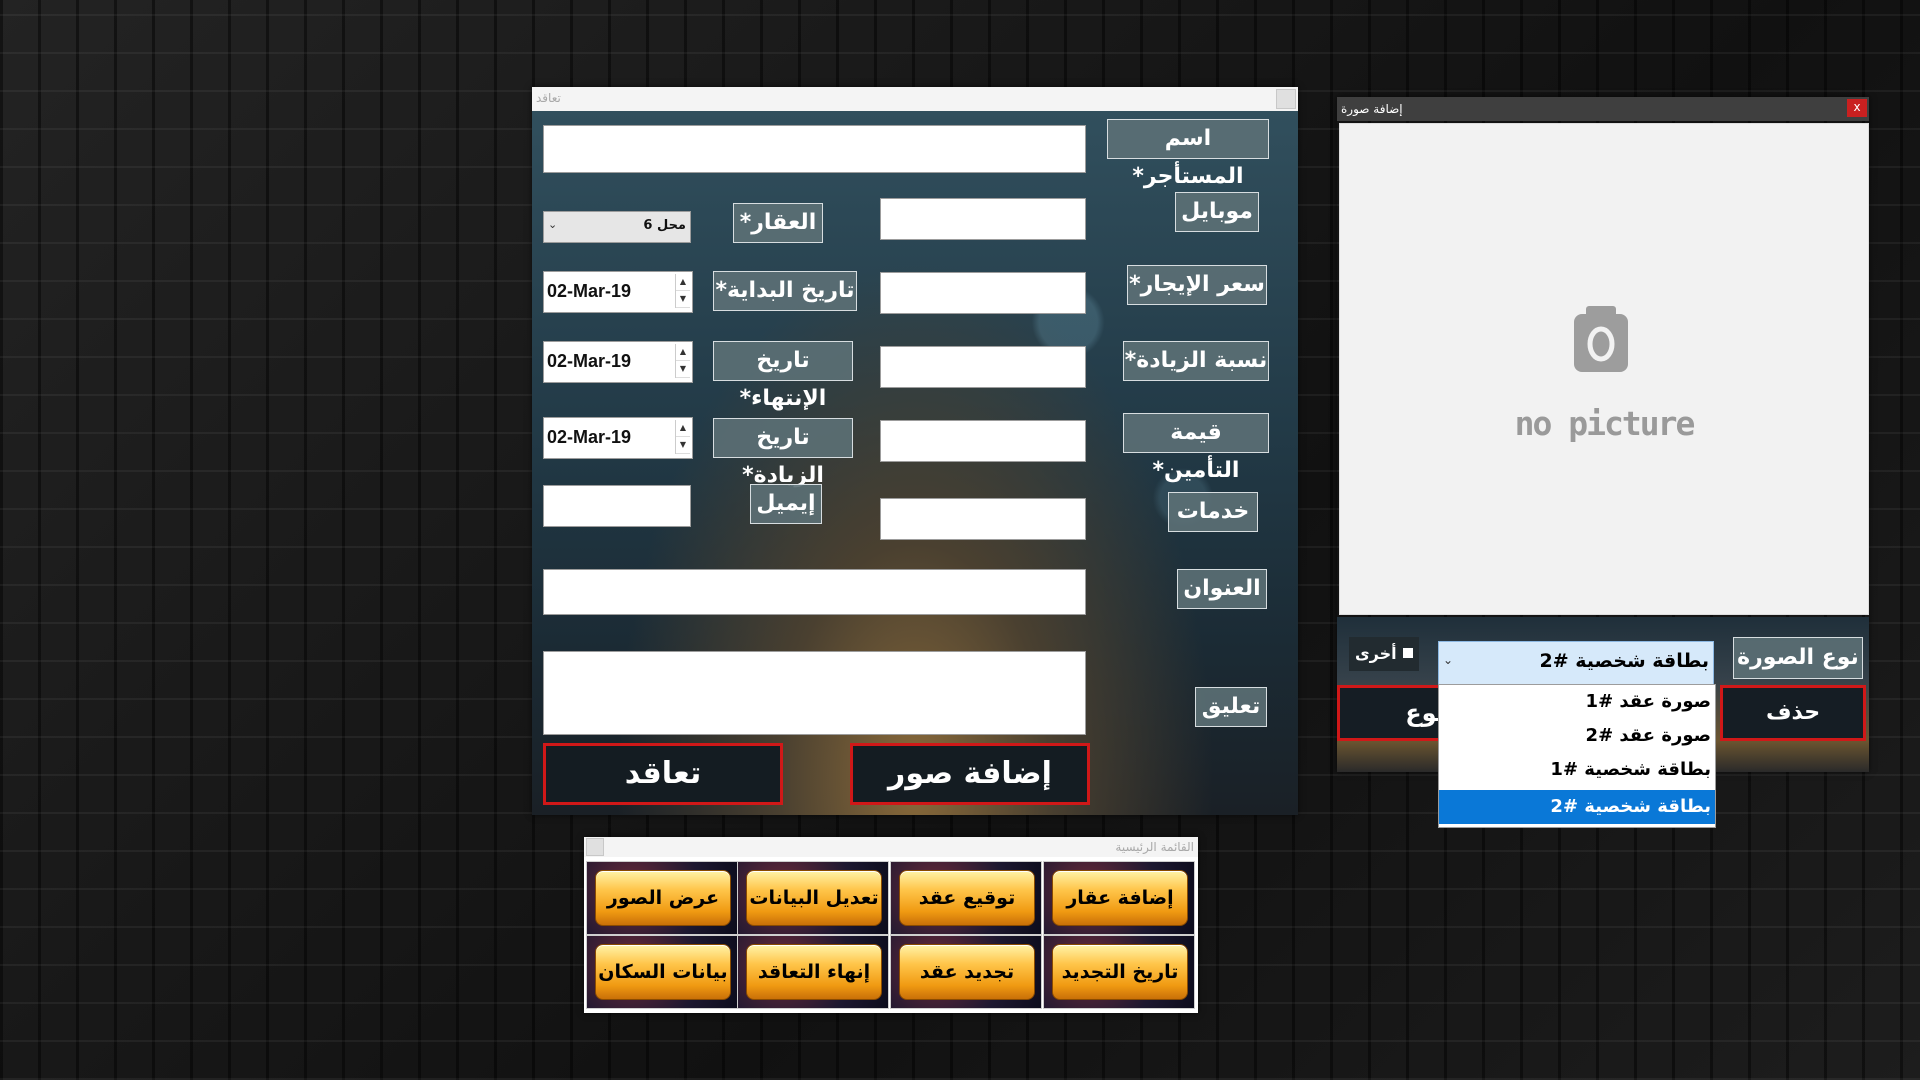  I want to click on end-date-label: تاريخ الإنتهاء*, so click(783, 376).